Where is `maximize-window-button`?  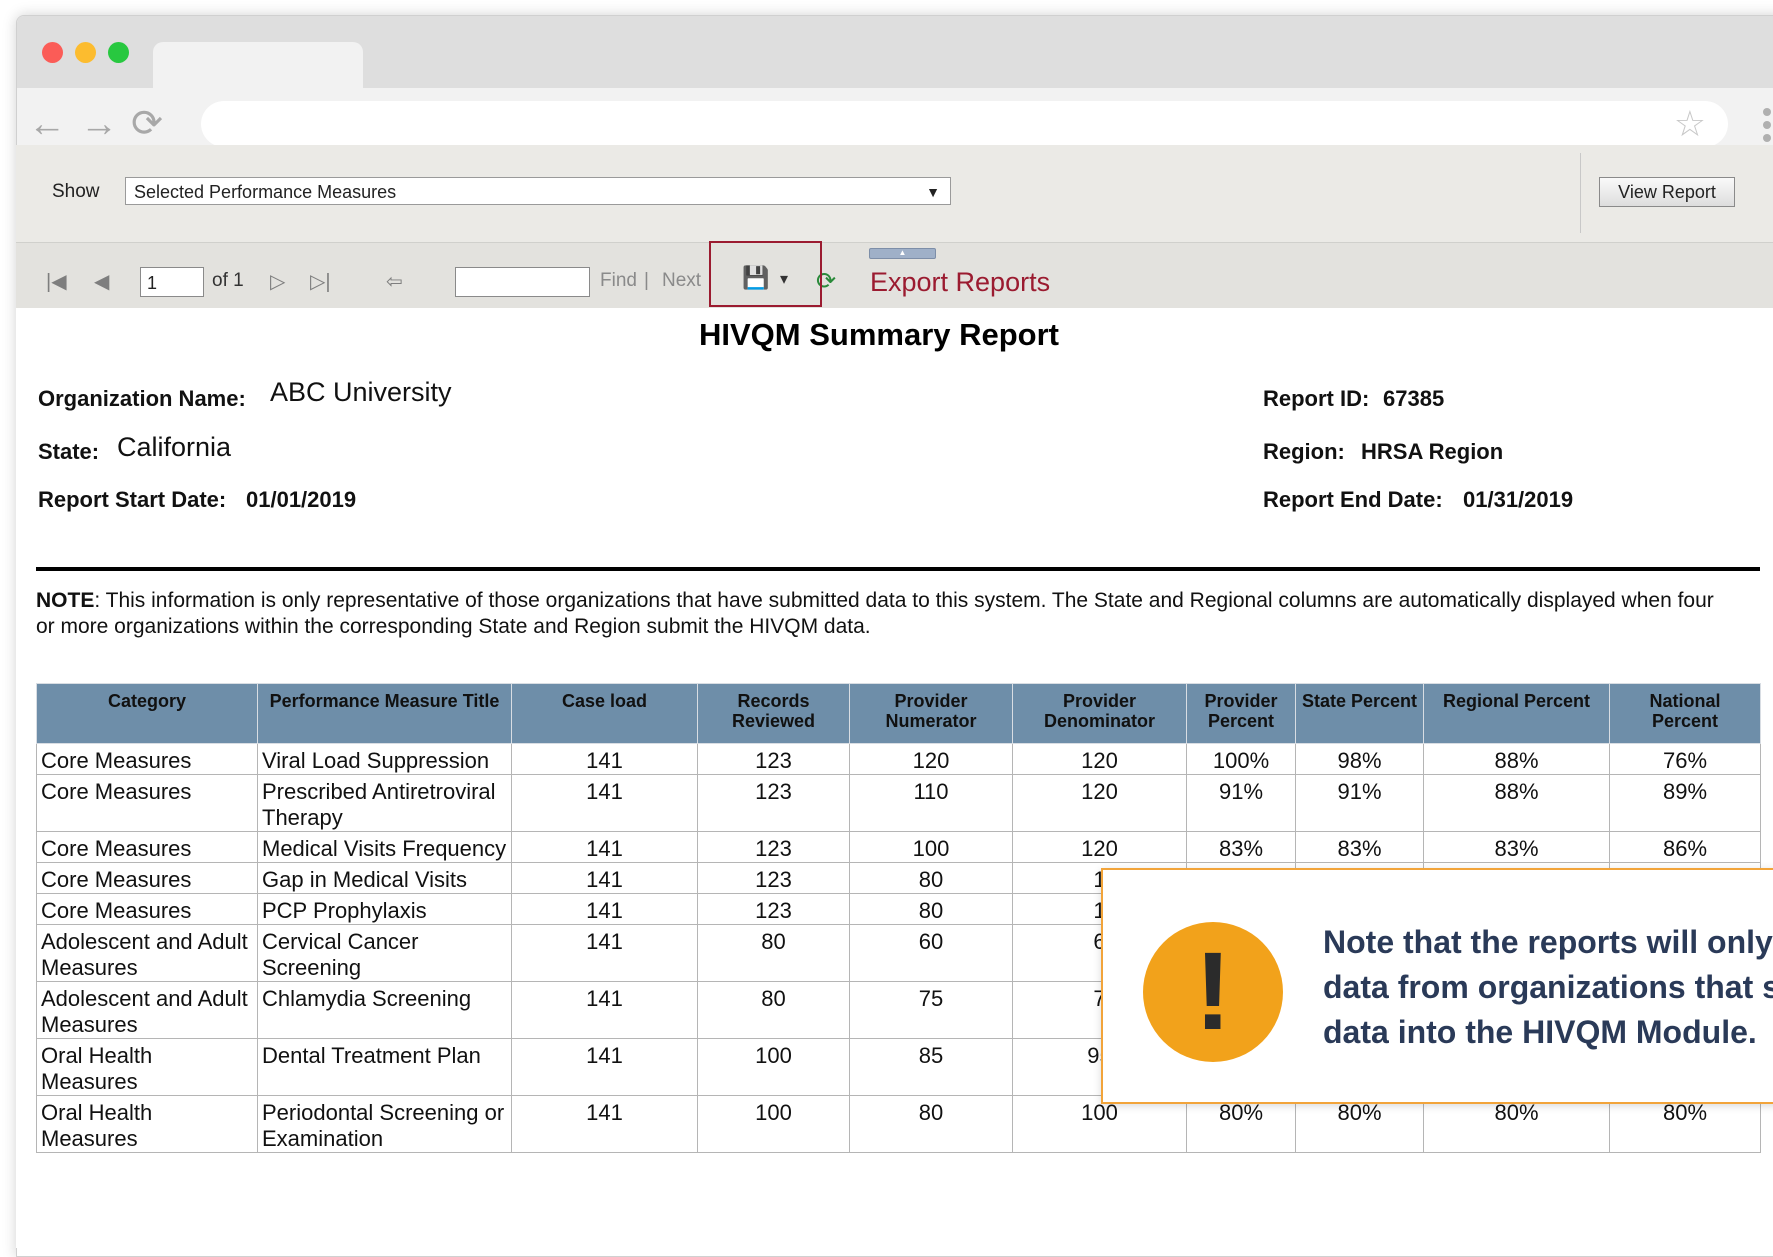 maximize-window-button is located at coordinates (118, 52).